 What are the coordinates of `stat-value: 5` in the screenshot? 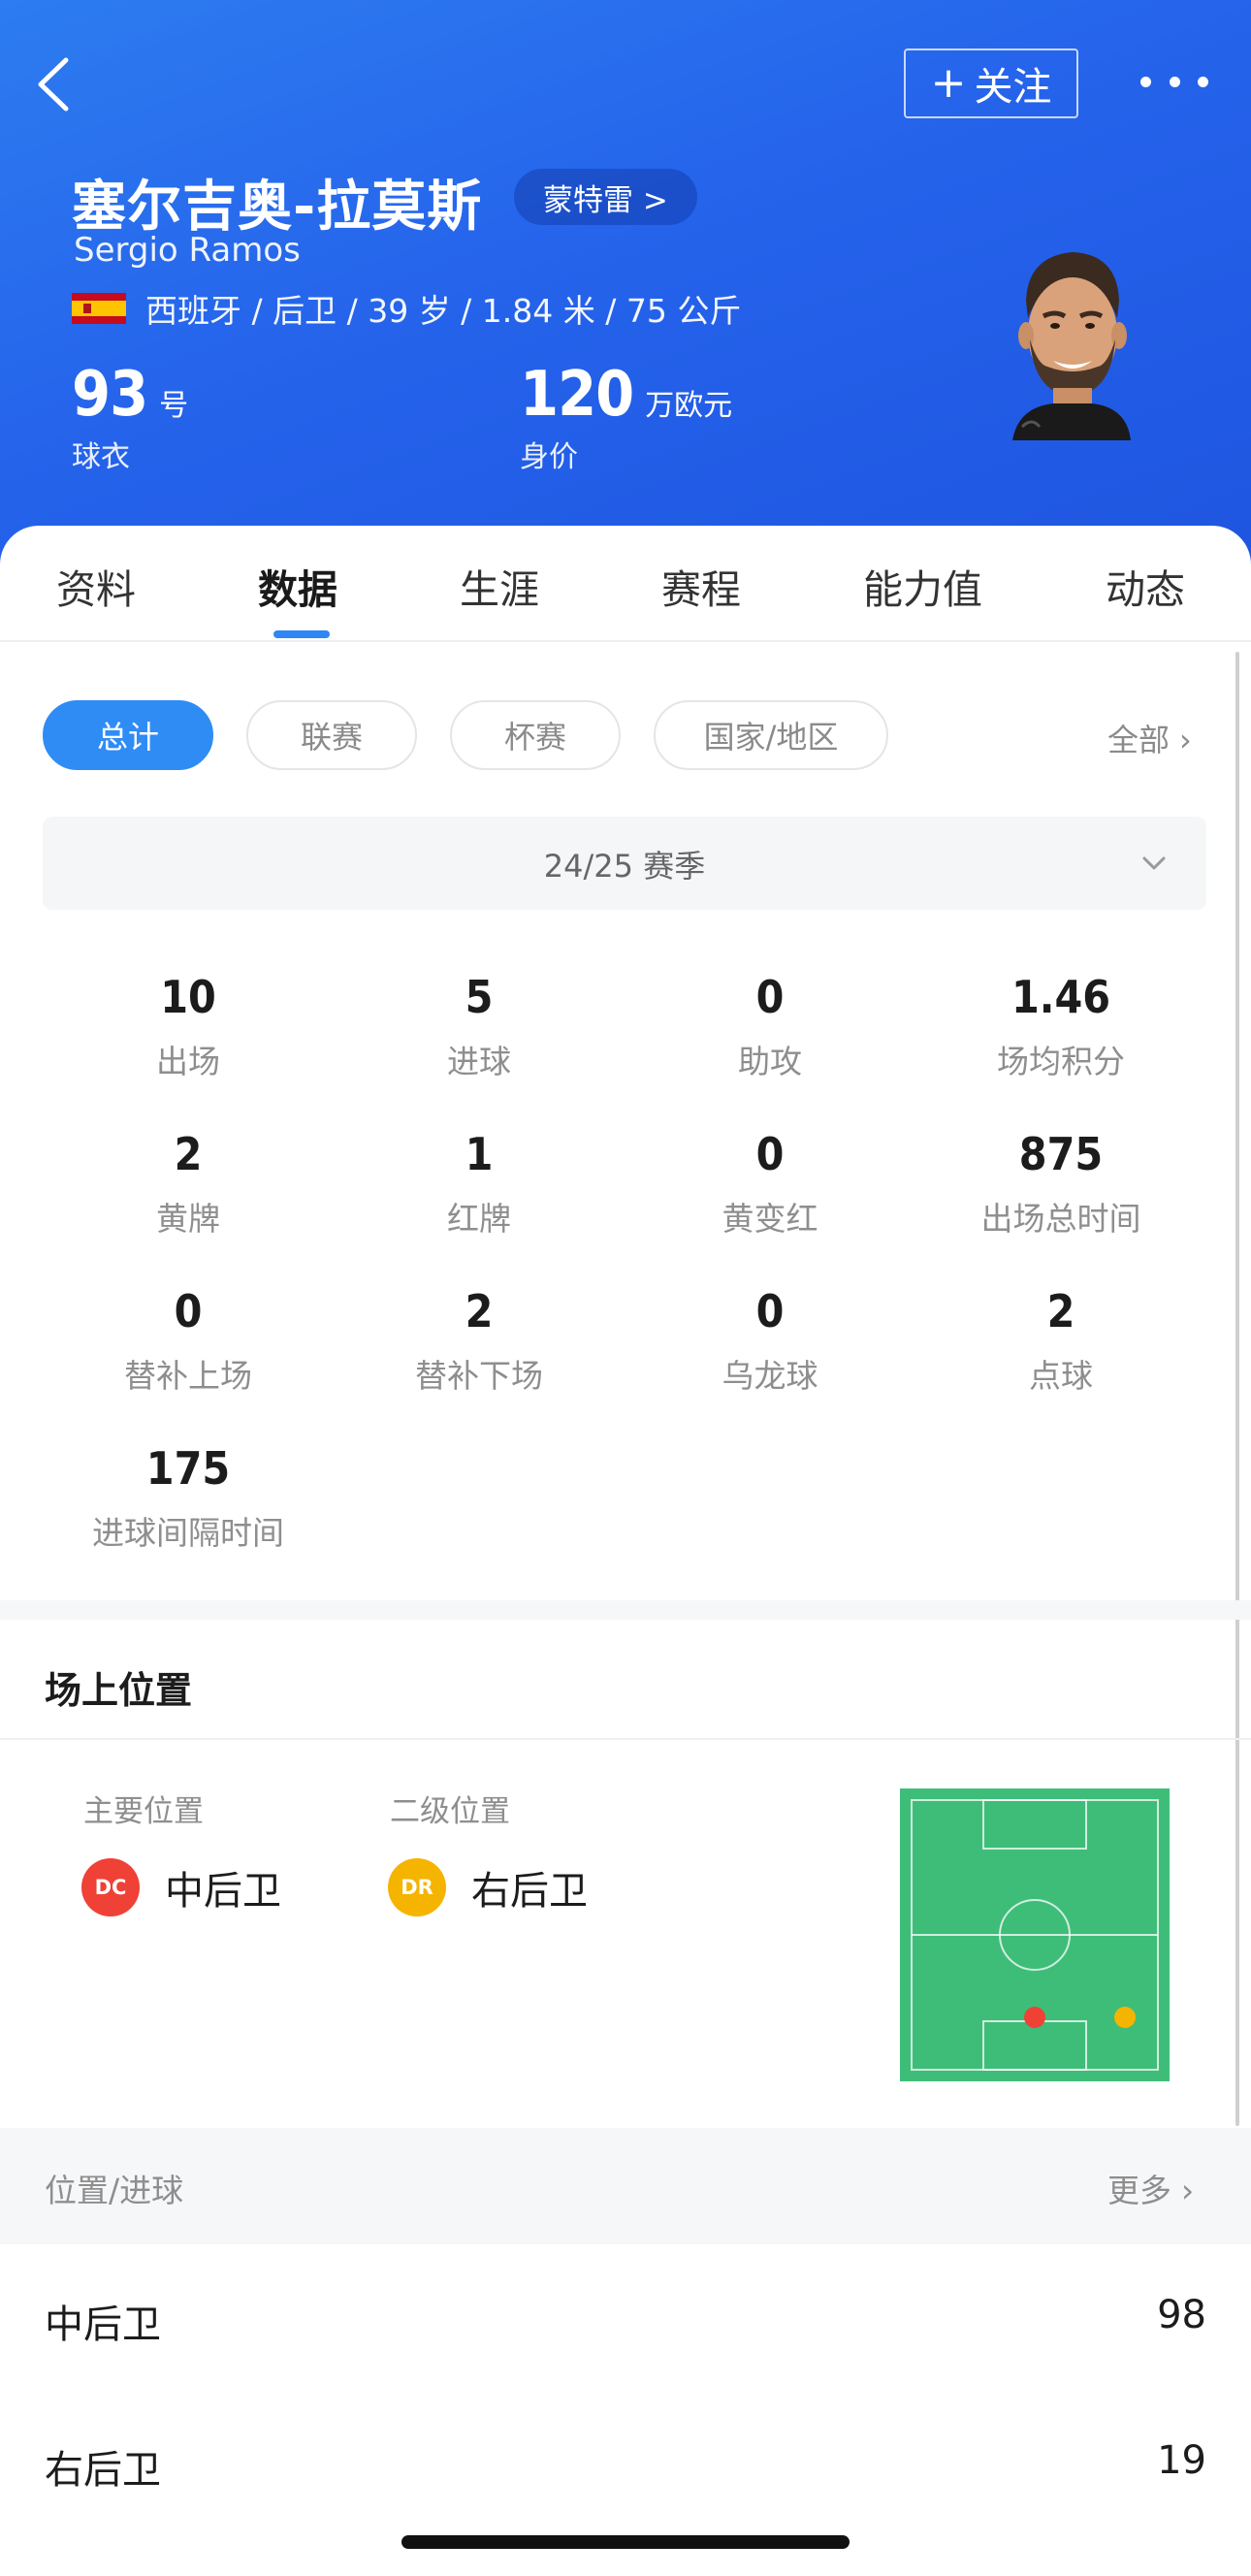 It's located at (479, 997).